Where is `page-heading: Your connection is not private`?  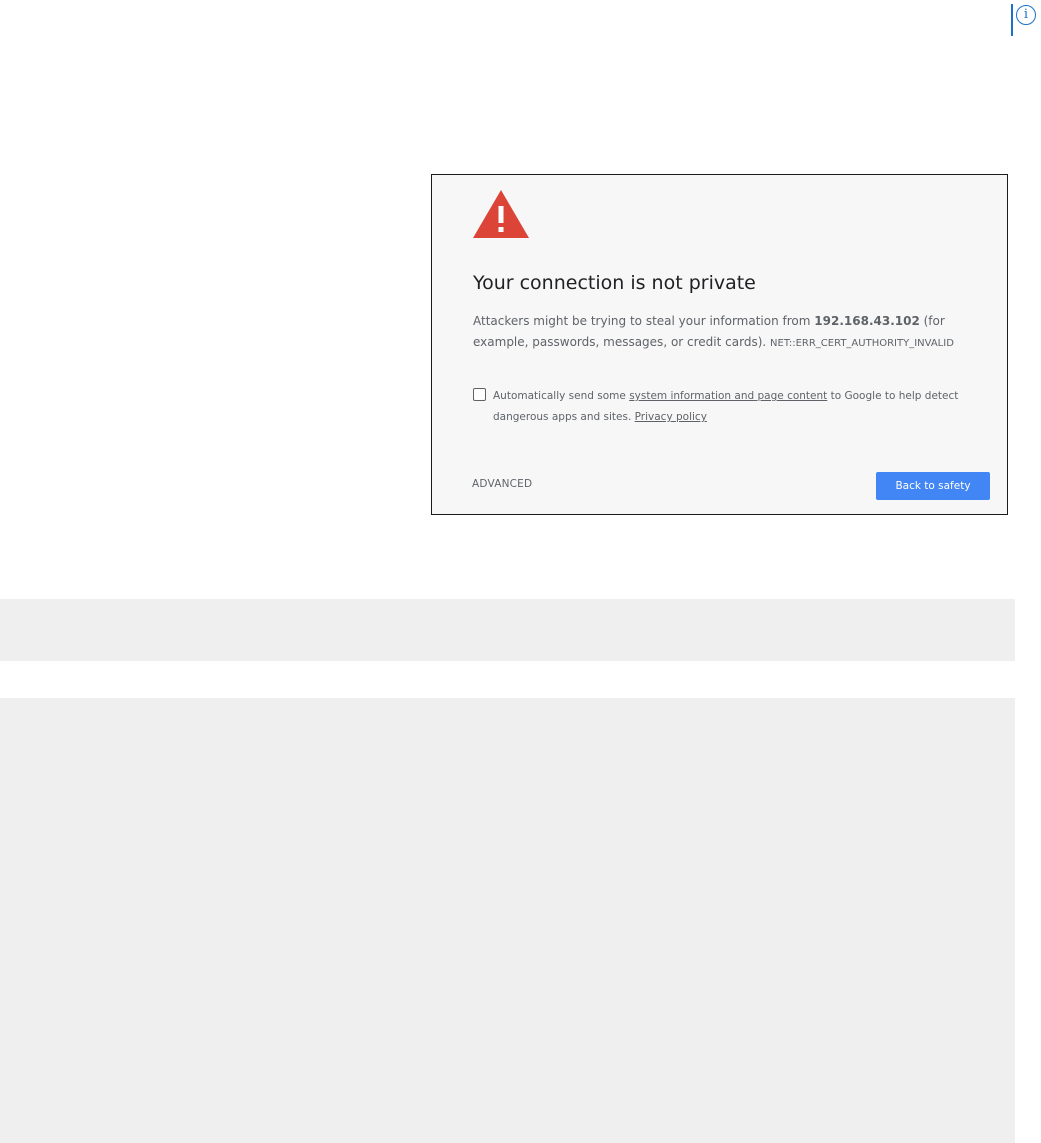
page-heading: Your connection is not private is located at coordinates (614, 283).